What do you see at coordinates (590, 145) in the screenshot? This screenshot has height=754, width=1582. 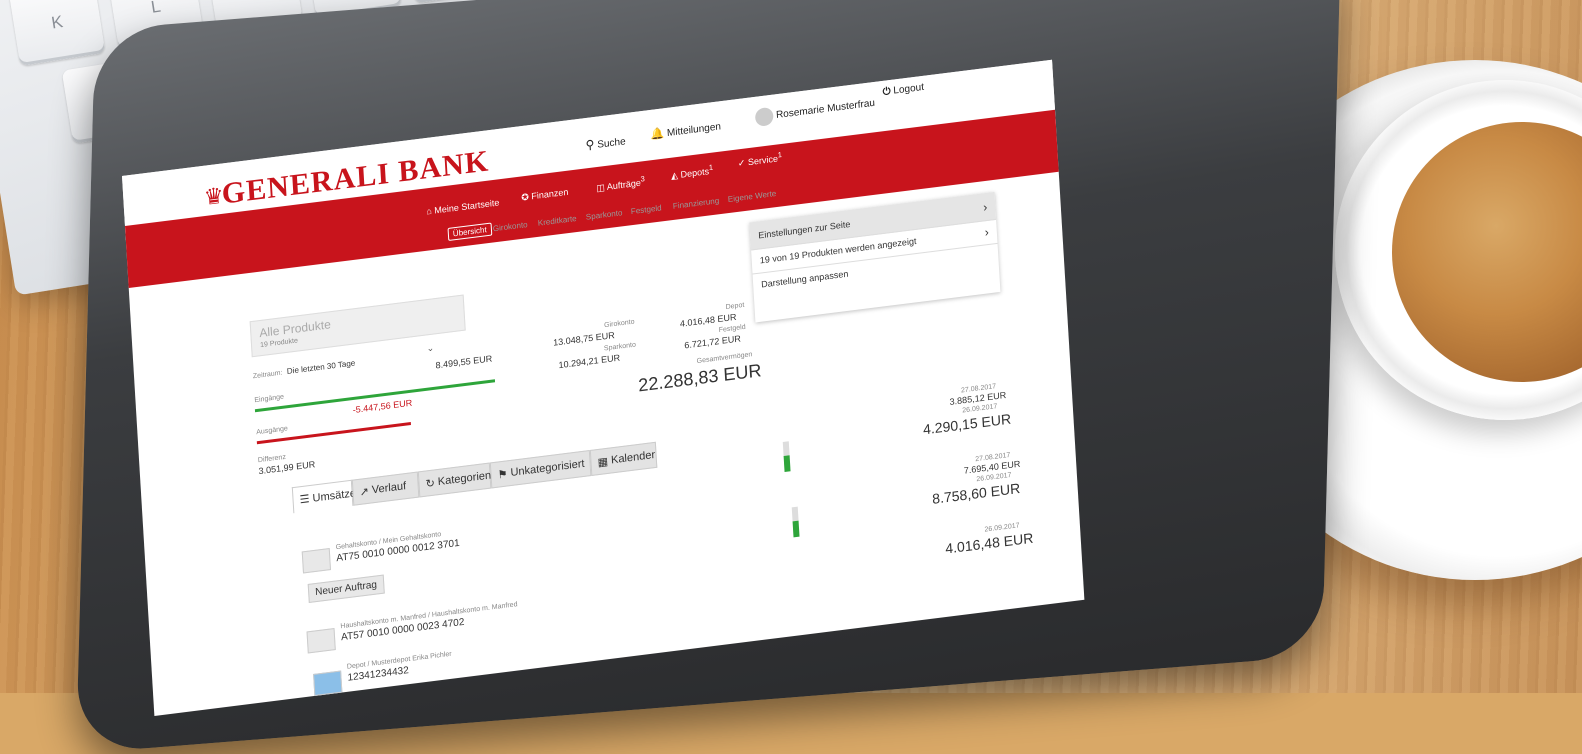 I see `search-icon: ⚲` at bounding box center [590, 145].